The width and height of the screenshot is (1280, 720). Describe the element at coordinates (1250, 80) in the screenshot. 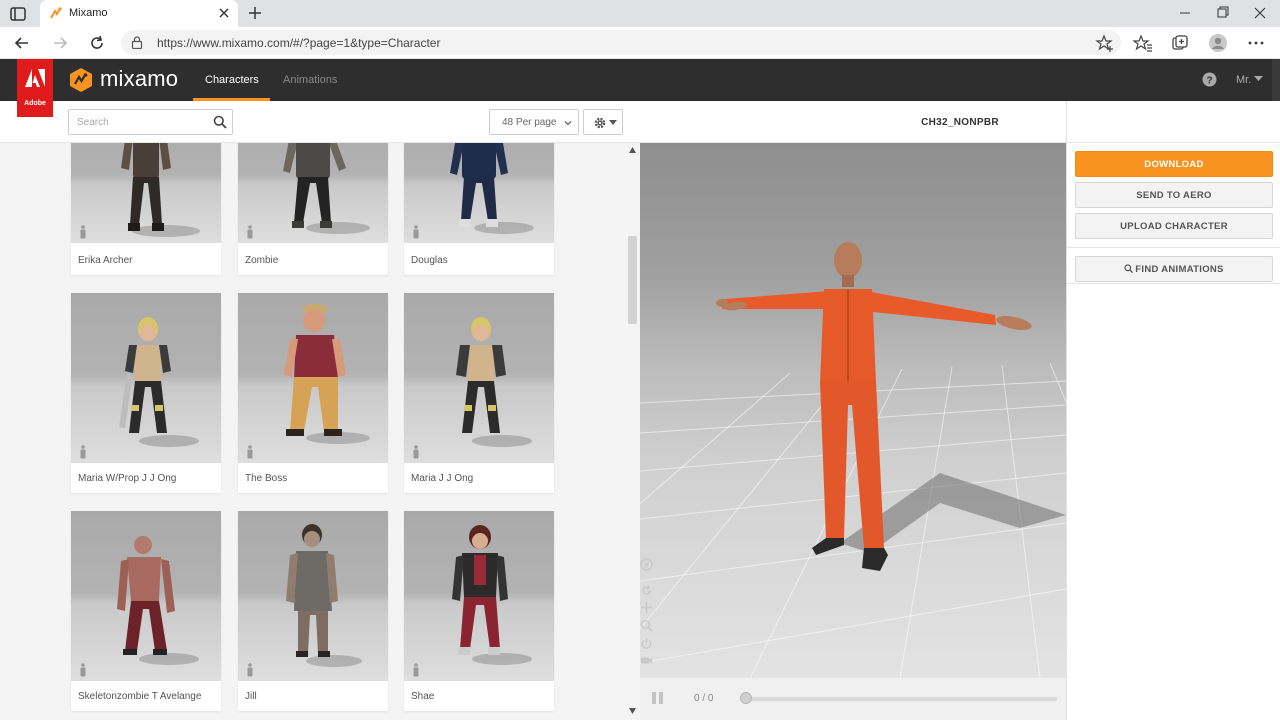

I see `user-menu: Mr.` at that location.